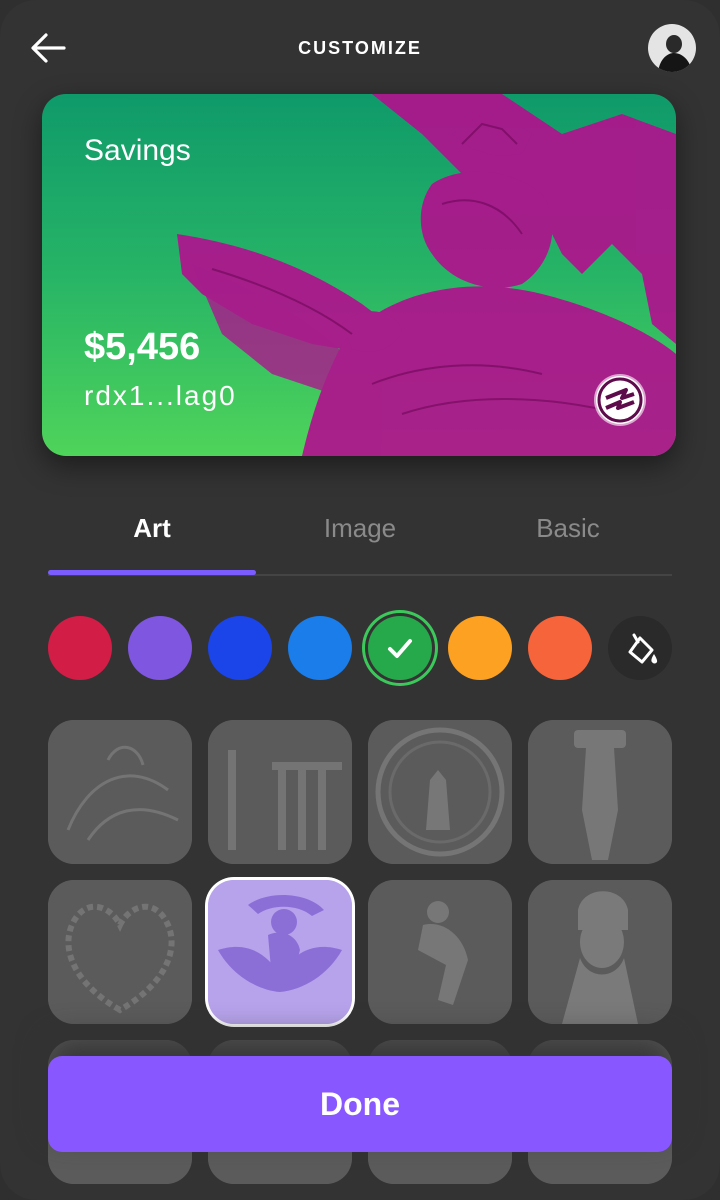 The image size is (720, 1200). What do you see at coordinates (360, 528) in the screenshot?
I see `tab-image: Image` at bounding box center [360, 528].